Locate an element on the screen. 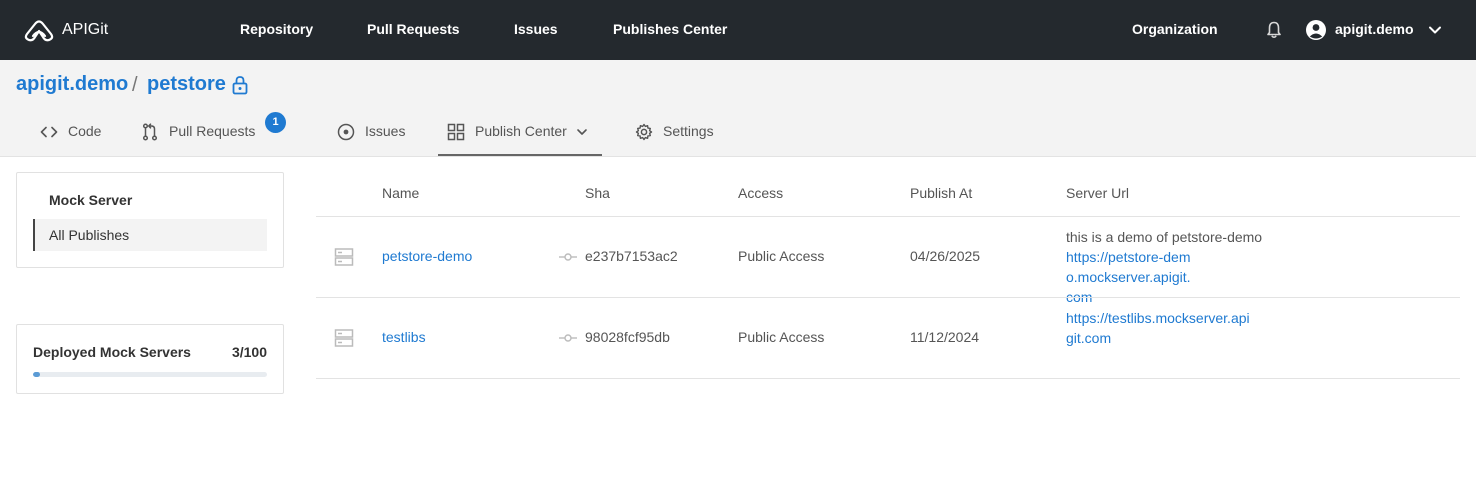  apigit-logo-icon is located at coordinates (39, 31).